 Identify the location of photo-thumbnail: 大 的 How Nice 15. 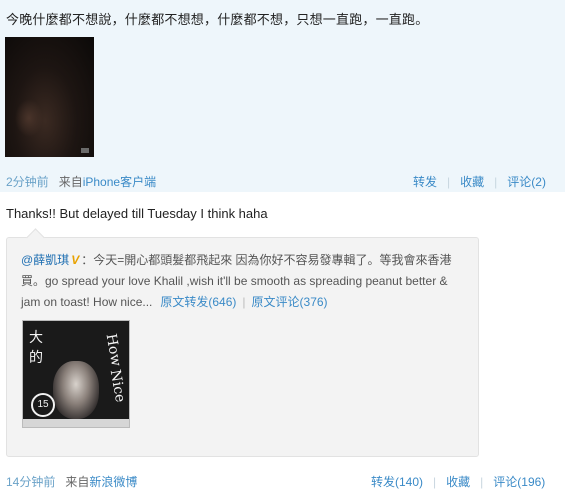
(76, 374).